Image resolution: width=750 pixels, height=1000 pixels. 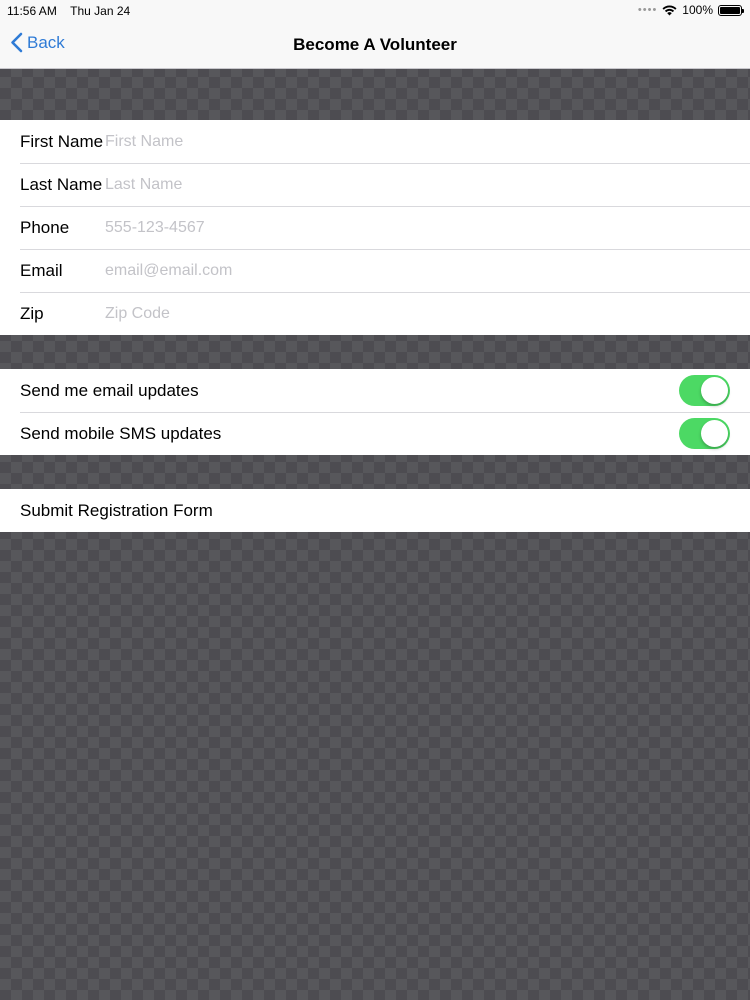 What do you see at coordinates (62, 141) in the screenshot?
I see `first-name-label: First Name` at bounding box center [62, 141].